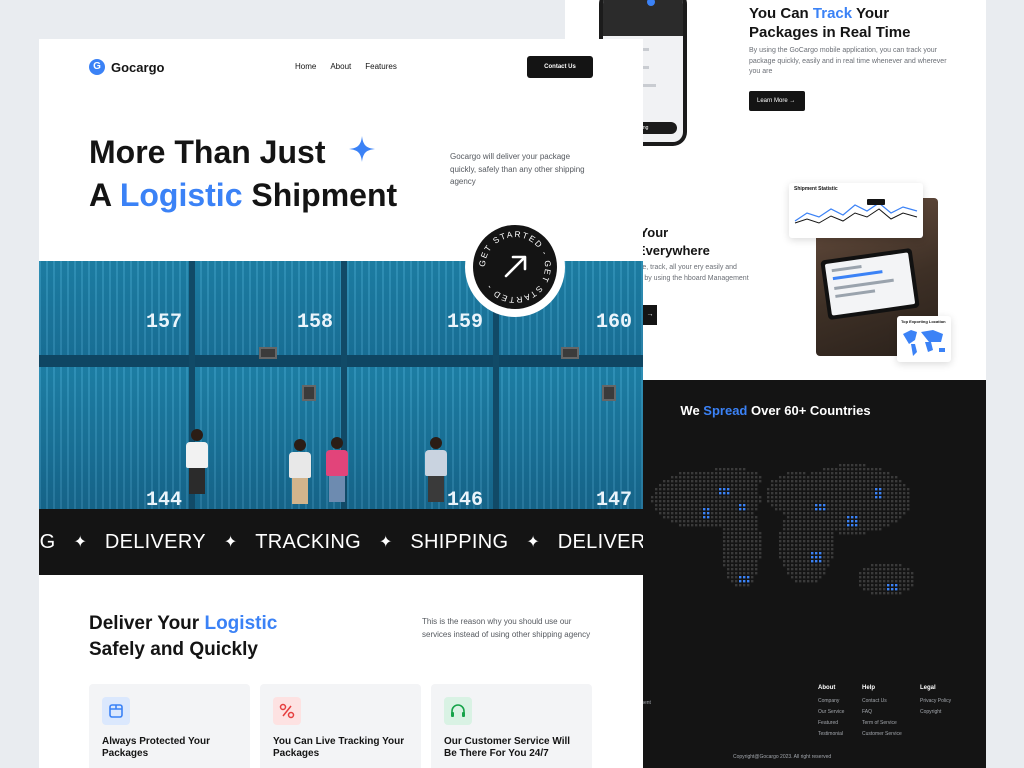  Describe the element at coordinates (305, 66) in the screenshot. I see `nav-home: Home` at that location.